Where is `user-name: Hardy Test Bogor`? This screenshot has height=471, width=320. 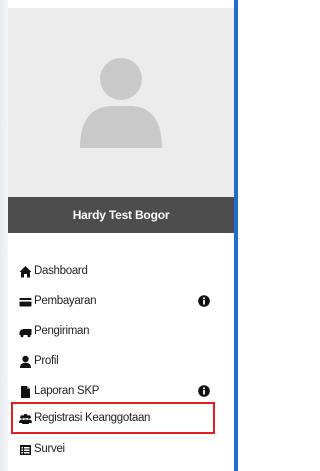
user-name: Hardy Test Bogor is located at coordinates (121, 215).